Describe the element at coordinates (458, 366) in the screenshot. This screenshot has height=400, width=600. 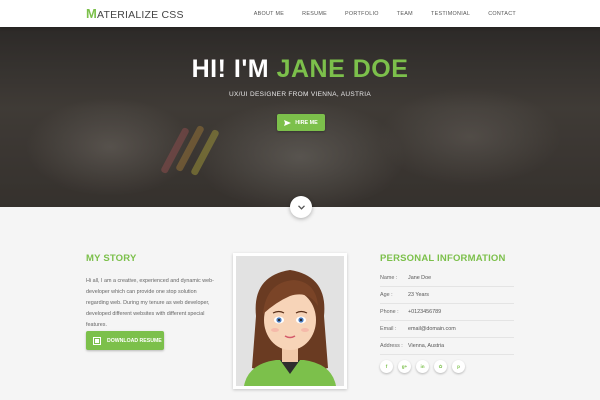
I see `pinterest-icon: p` at that location.